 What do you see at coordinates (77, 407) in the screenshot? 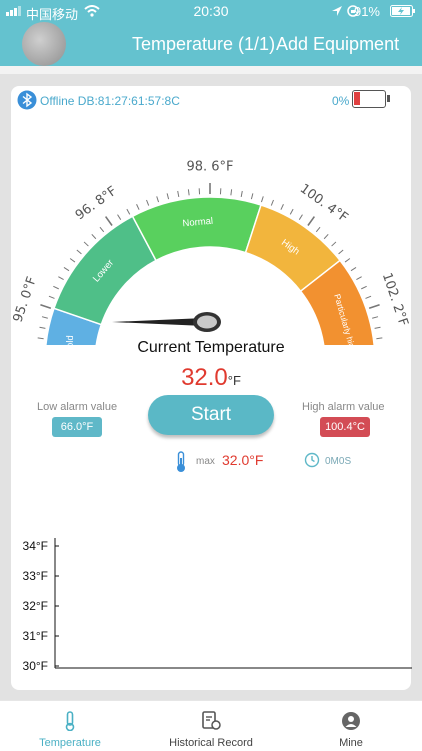
I see `low-alarm-label: Low alarm value` at bounding box center [77, 407].